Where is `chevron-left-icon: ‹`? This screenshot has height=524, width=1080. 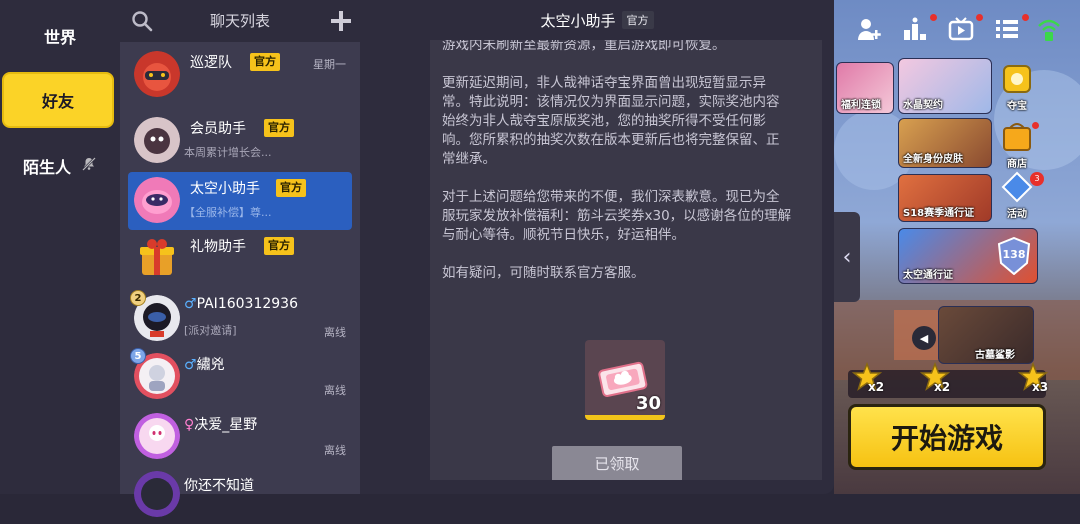
chevron-left-icon: ‹ is located at coordinates (847, 257).